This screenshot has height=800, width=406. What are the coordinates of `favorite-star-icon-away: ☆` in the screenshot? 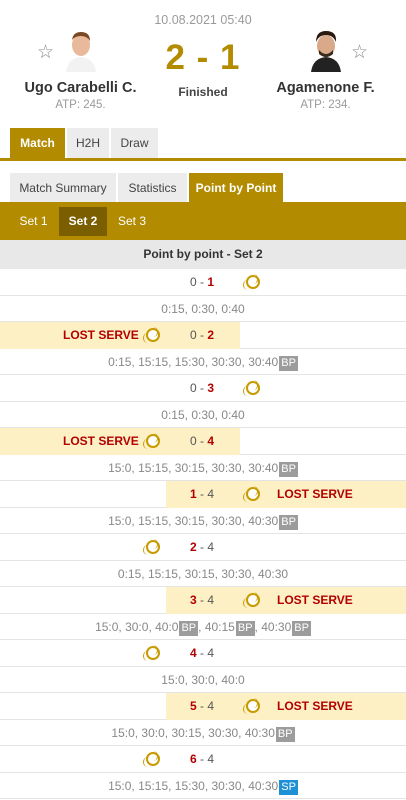 It's located at (359, 52).